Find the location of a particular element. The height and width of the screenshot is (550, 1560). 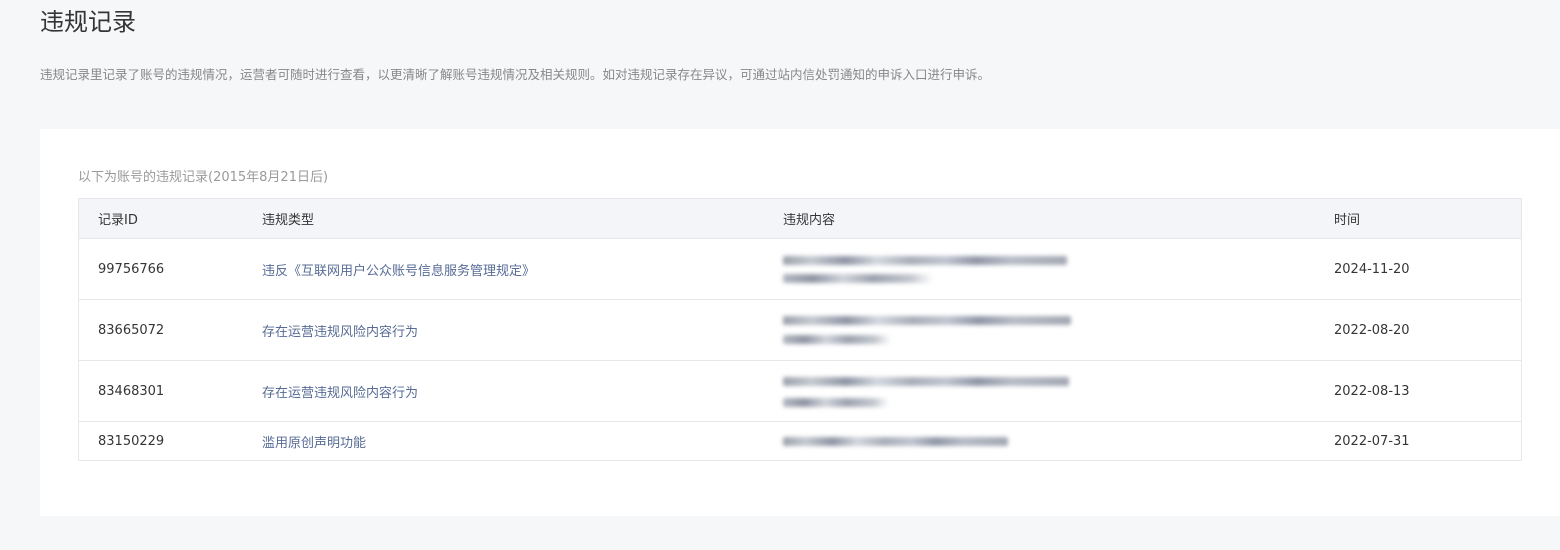

violation-type-text: 违反《互联网用户公众账号信息服务管理规定》 is located at coordinates (399, 271).